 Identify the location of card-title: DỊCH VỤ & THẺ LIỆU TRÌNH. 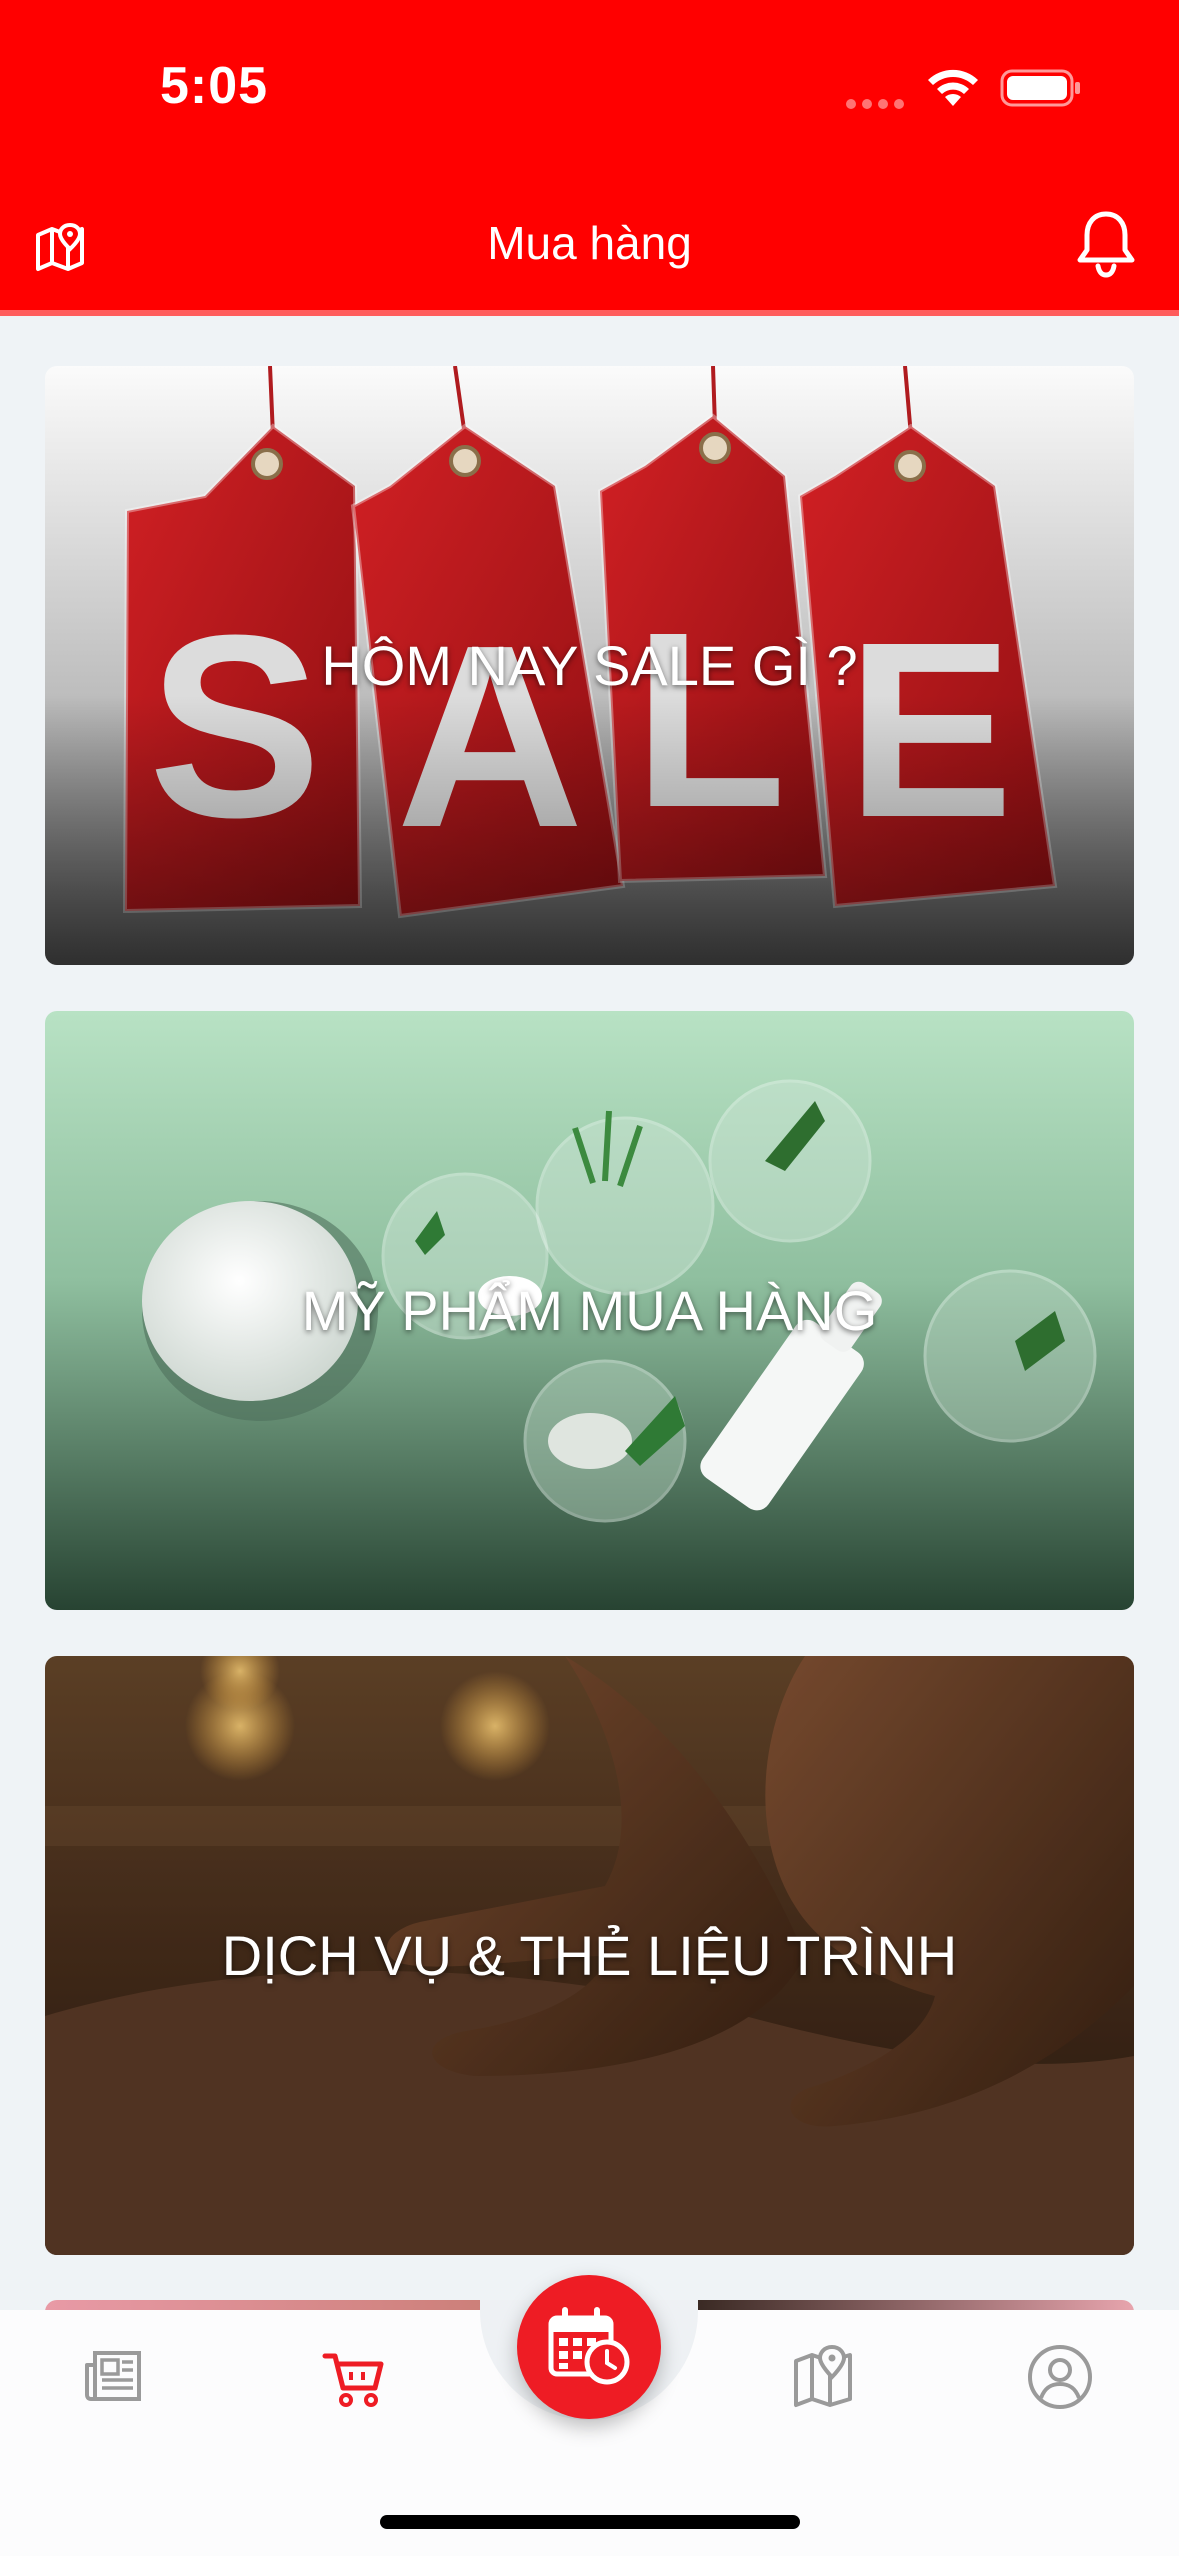
(589, 1955).